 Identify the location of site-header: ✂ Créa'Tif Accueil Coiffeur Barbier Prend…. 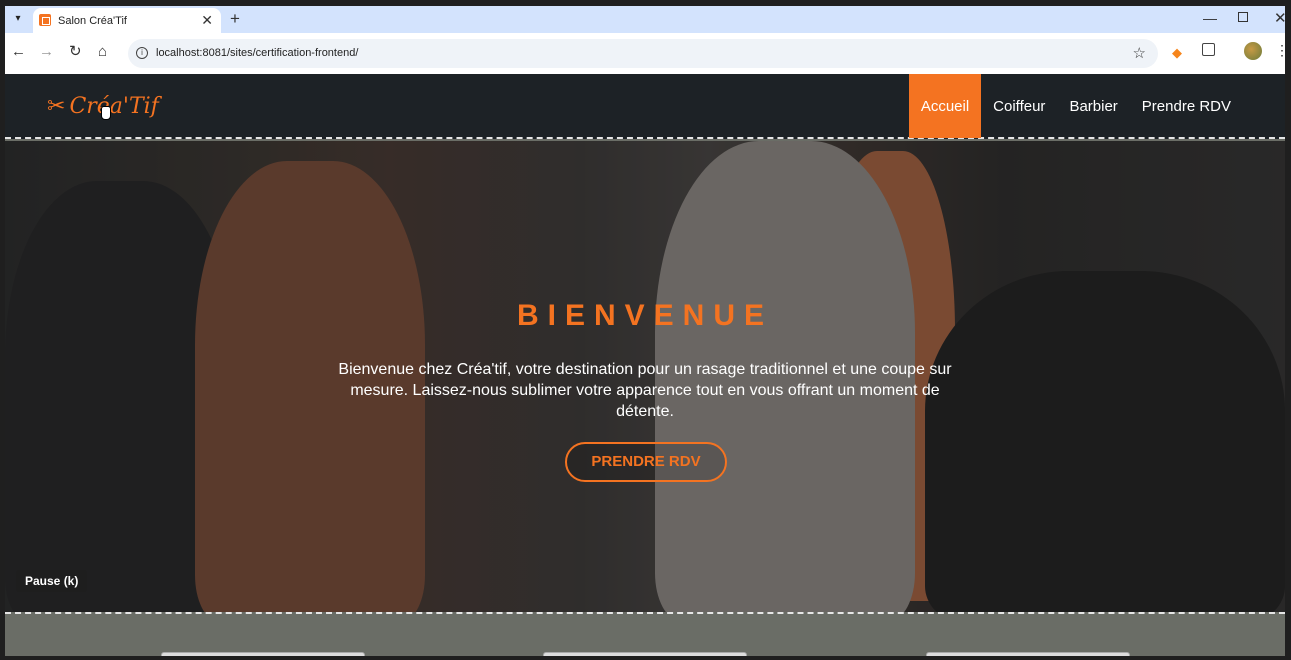
(645, 106).